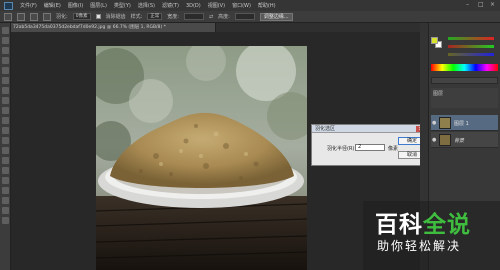 The height and width of the screenshot is (270, 500). I want to click on feather-selection-dialog: 羽化选区 × 羽化半径(R): 2 像素 确定 取消, so click(369, 145).